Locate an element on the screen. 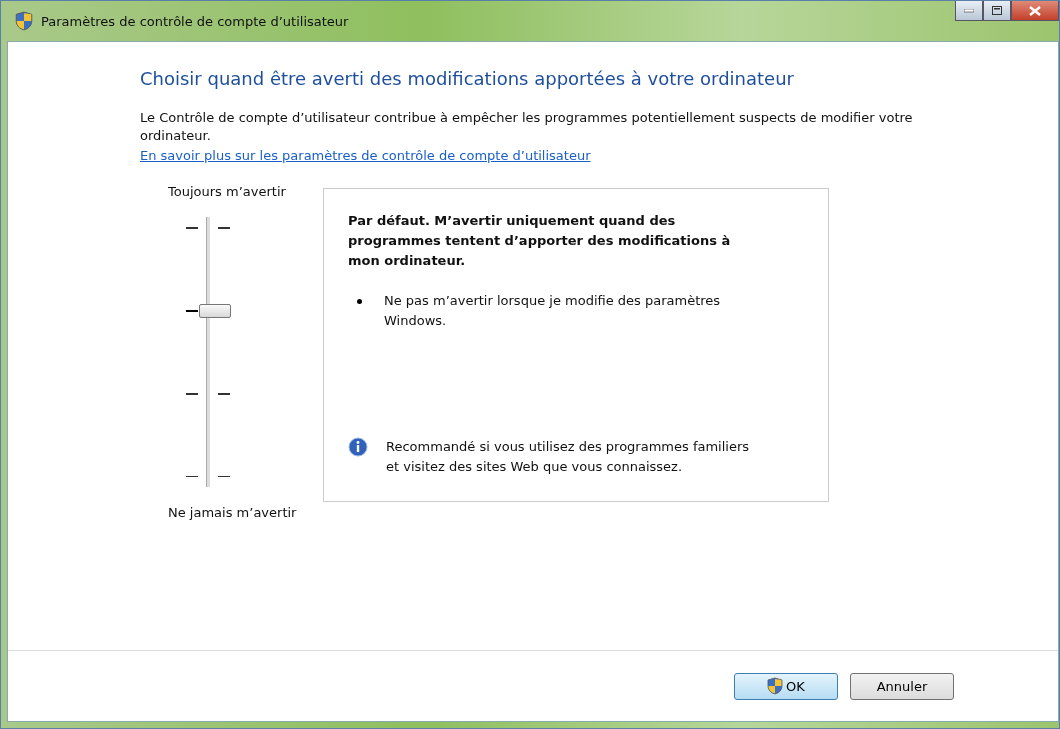 The width and height of the screenshot is (1060, 729). cancel-button: Annuler is located at coordinates (902, 686).